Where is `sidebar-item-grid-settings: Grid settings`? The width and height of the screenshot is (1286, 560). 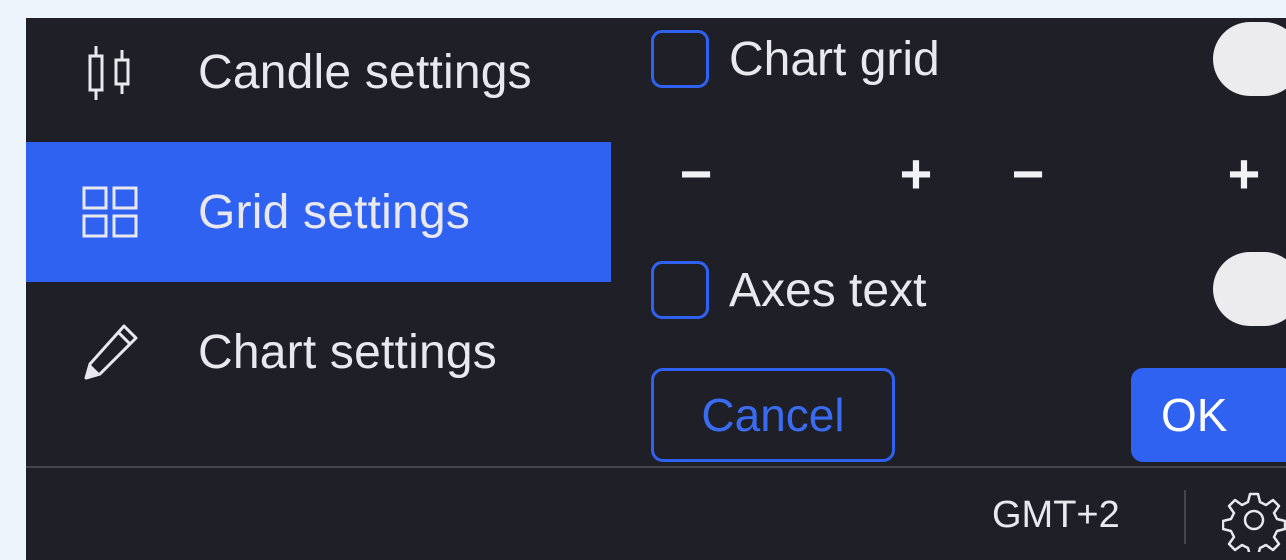 sidebar-item-grid-settings: Grid settings is located at coordinates (318, 212).